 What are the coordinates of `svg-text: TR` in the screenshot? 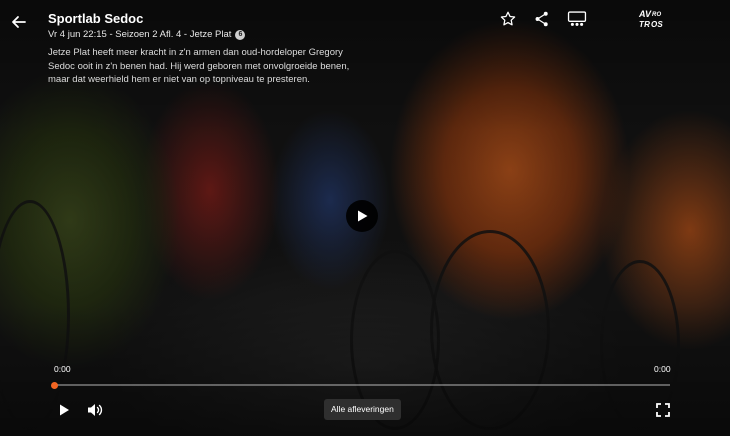 It's located at (644, 24).